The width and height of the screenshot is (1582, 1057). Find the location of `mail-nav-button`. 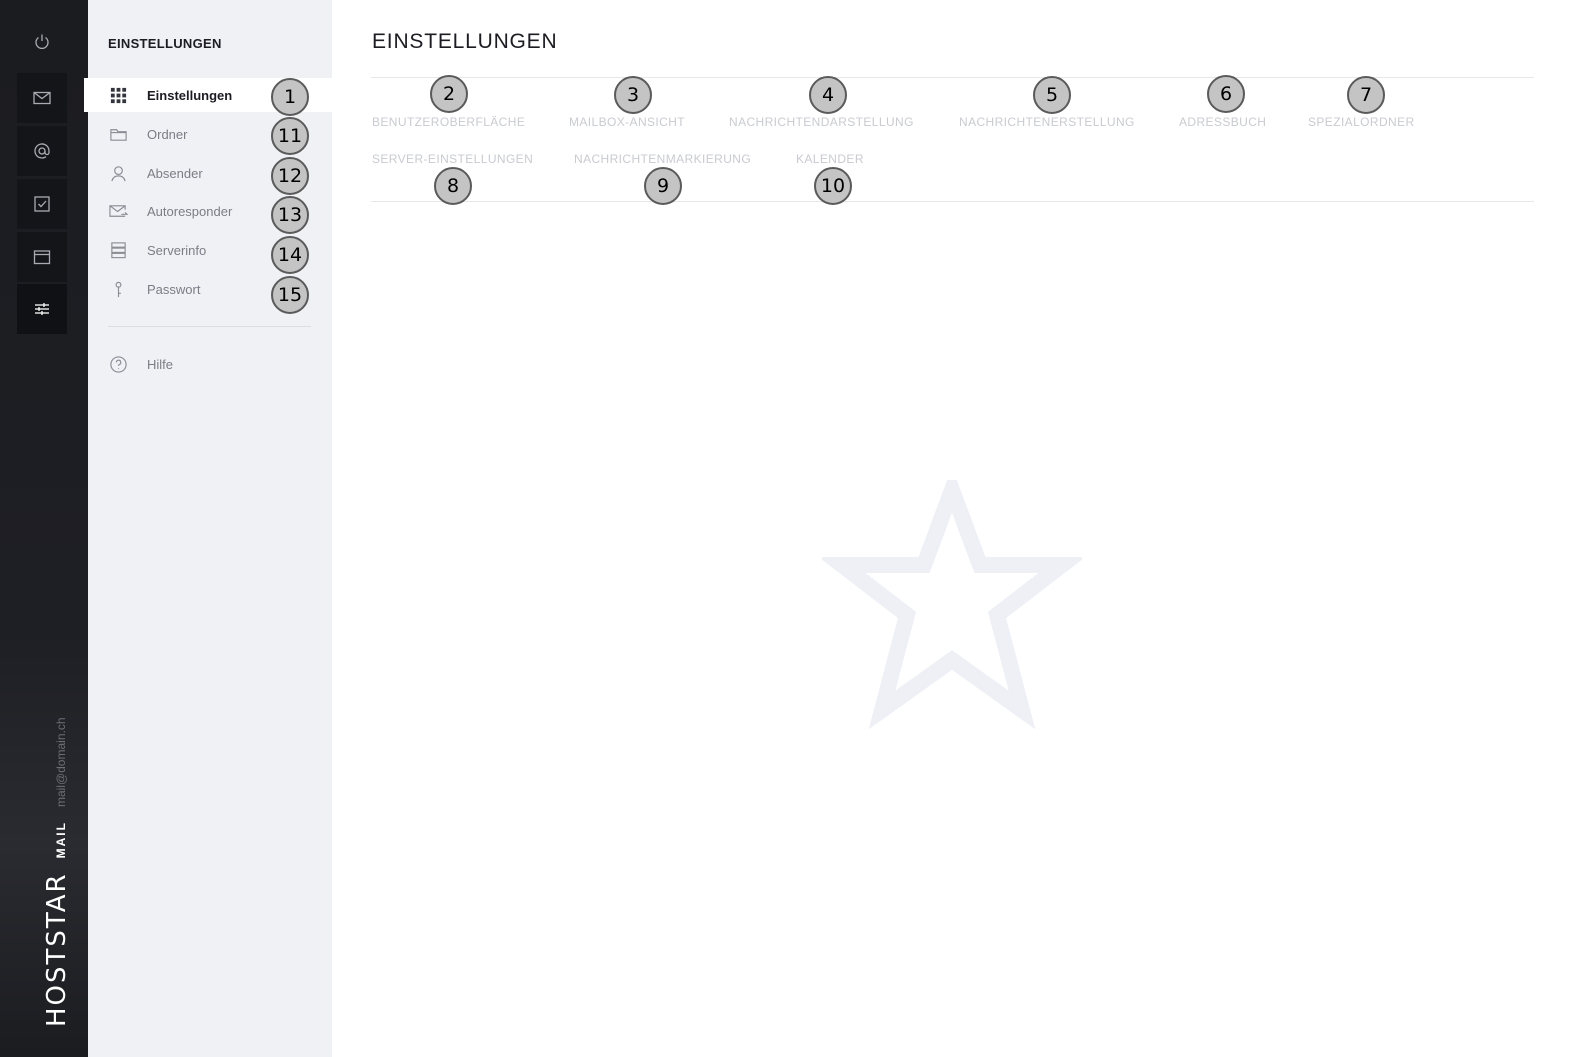

mail-nav-button is located at coordinates (42, 98).